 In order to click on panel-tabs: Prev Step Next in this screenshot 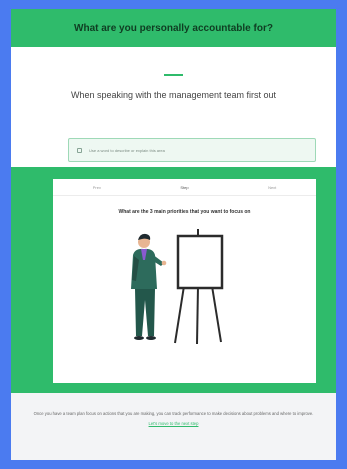, I will do `click(184, 187)`.